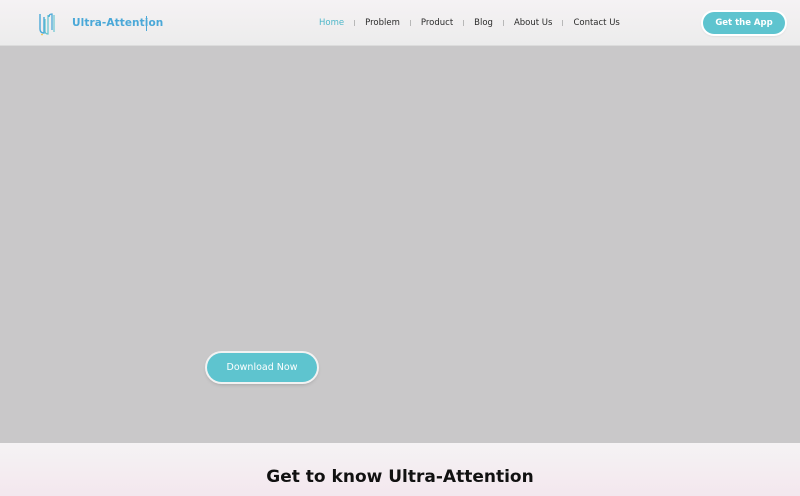 The width and height of the screenshot is (800, 496). What do you see at coordinates (533, 23) in the screenshot?
I see `nav-item-about-us: About Us` at bounding box center [533, 23].